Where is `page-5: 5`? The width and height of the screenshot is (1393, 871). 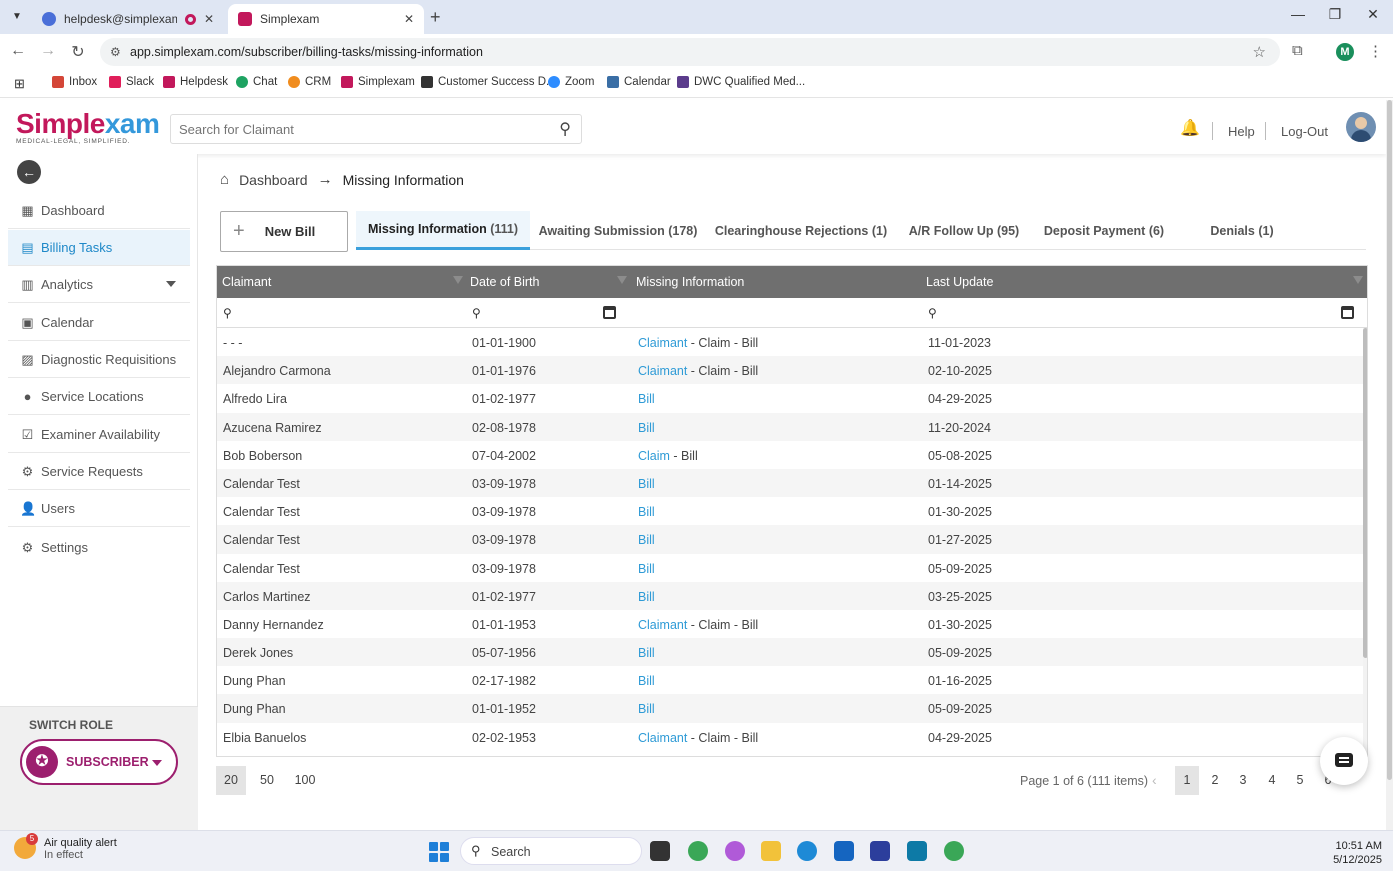
page-5: 5 is located at coordinates (1300, 780).